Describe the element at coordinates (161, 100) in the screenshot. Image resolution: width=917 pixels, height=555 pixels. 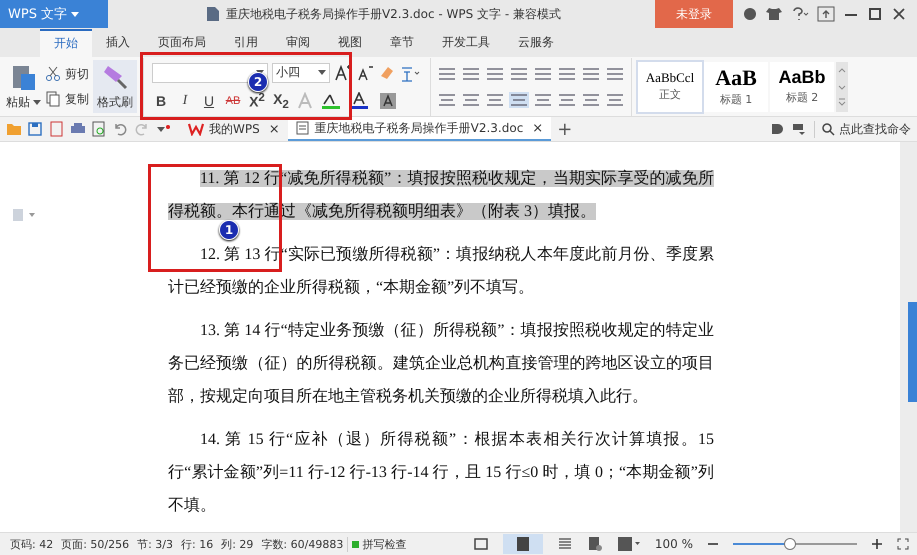
I see `format-button: B` at that location.